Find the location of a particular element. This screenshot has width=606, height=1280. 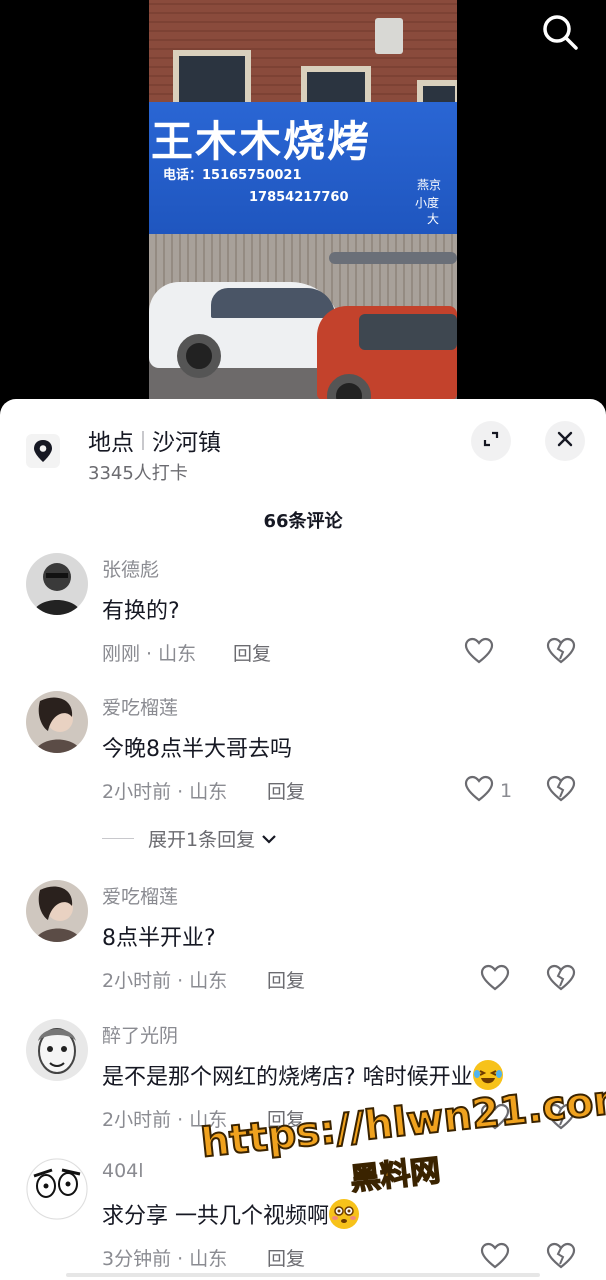

like-button: 1 is located at coordinates (488, 791).